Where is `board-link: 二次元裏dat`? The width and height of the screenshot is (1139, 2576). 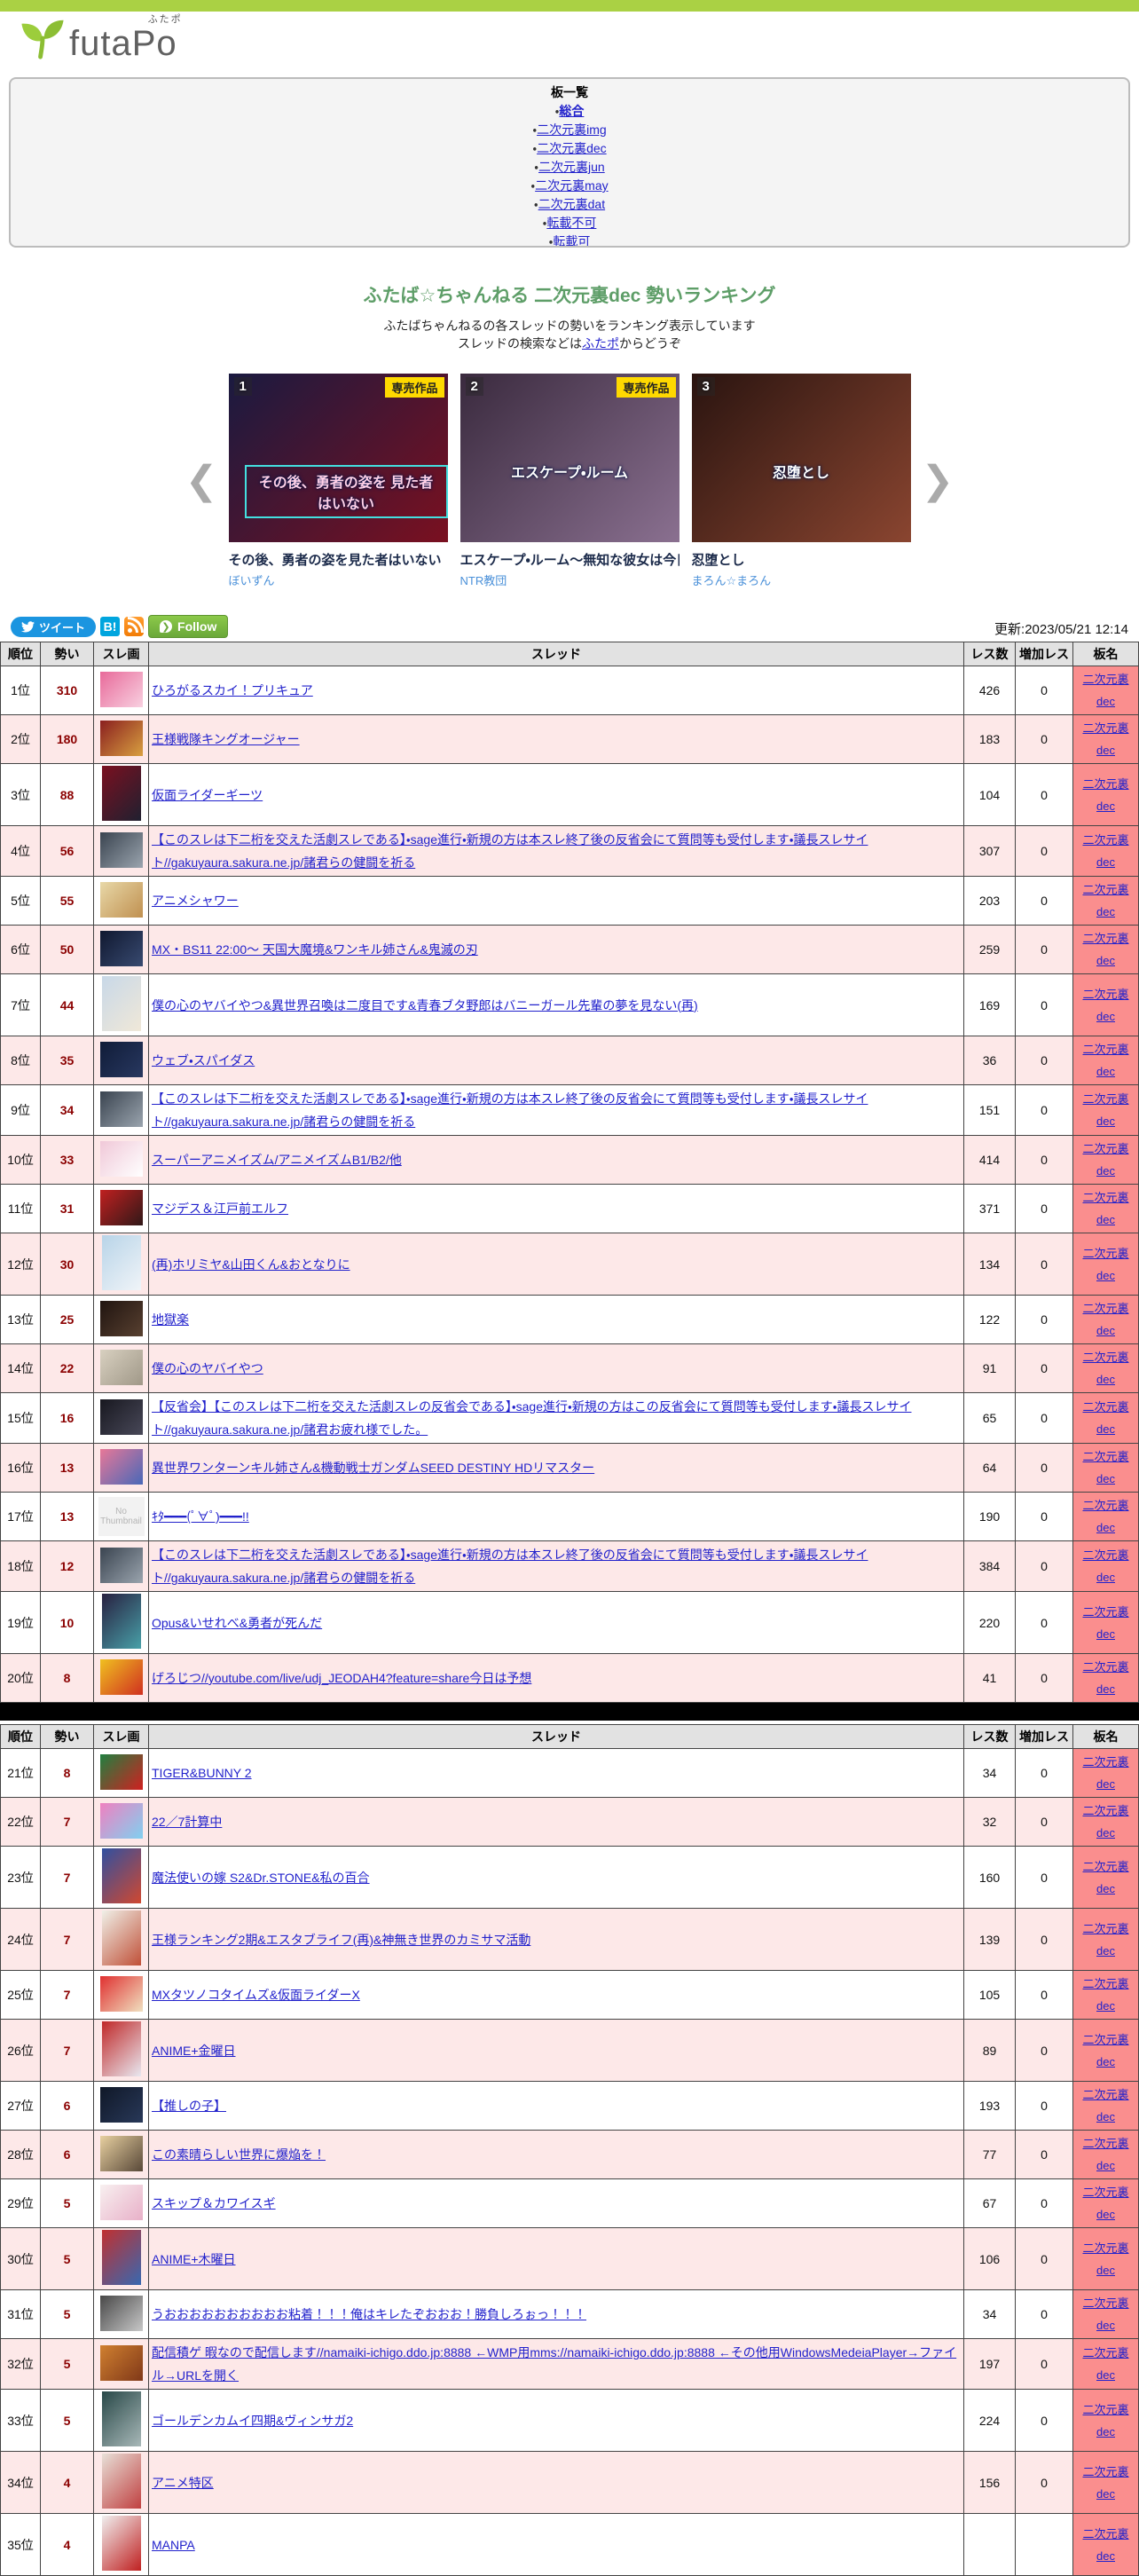 board-link: 二次元裏dat is located at coordinates (571, 204).